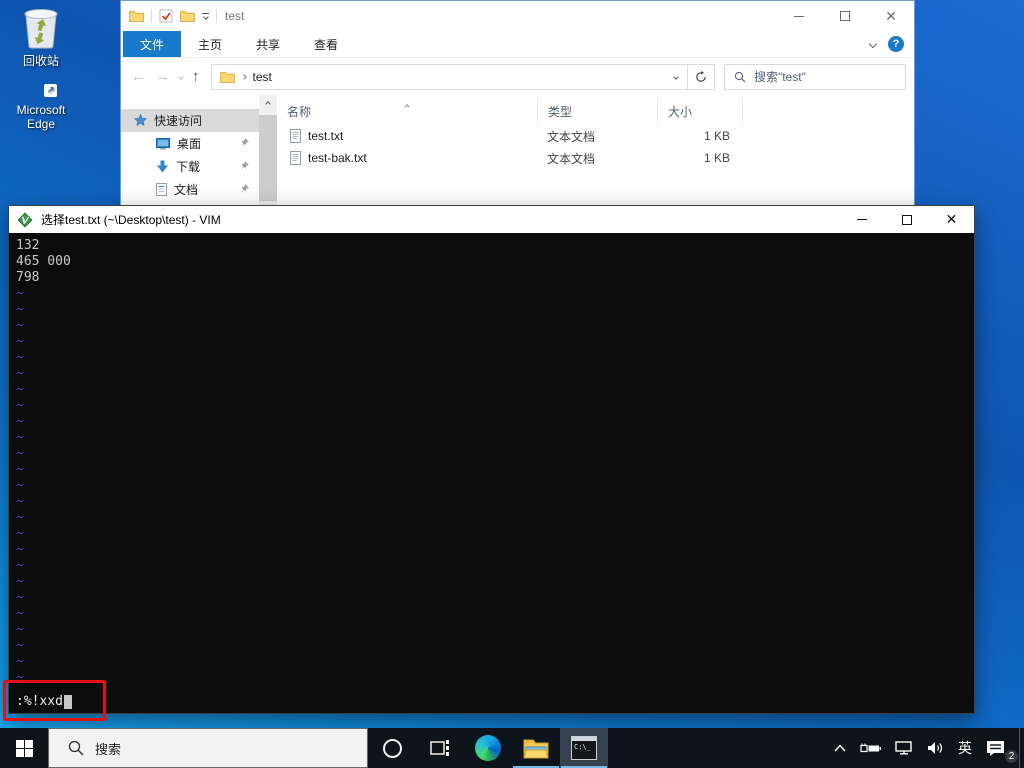 Image resolution: width=1024 pixels, height=768 pixels. What do you see at coordinates (870, 748) in the screenshot?
I see `power-battery-icon` at bounding box center [870, 748].